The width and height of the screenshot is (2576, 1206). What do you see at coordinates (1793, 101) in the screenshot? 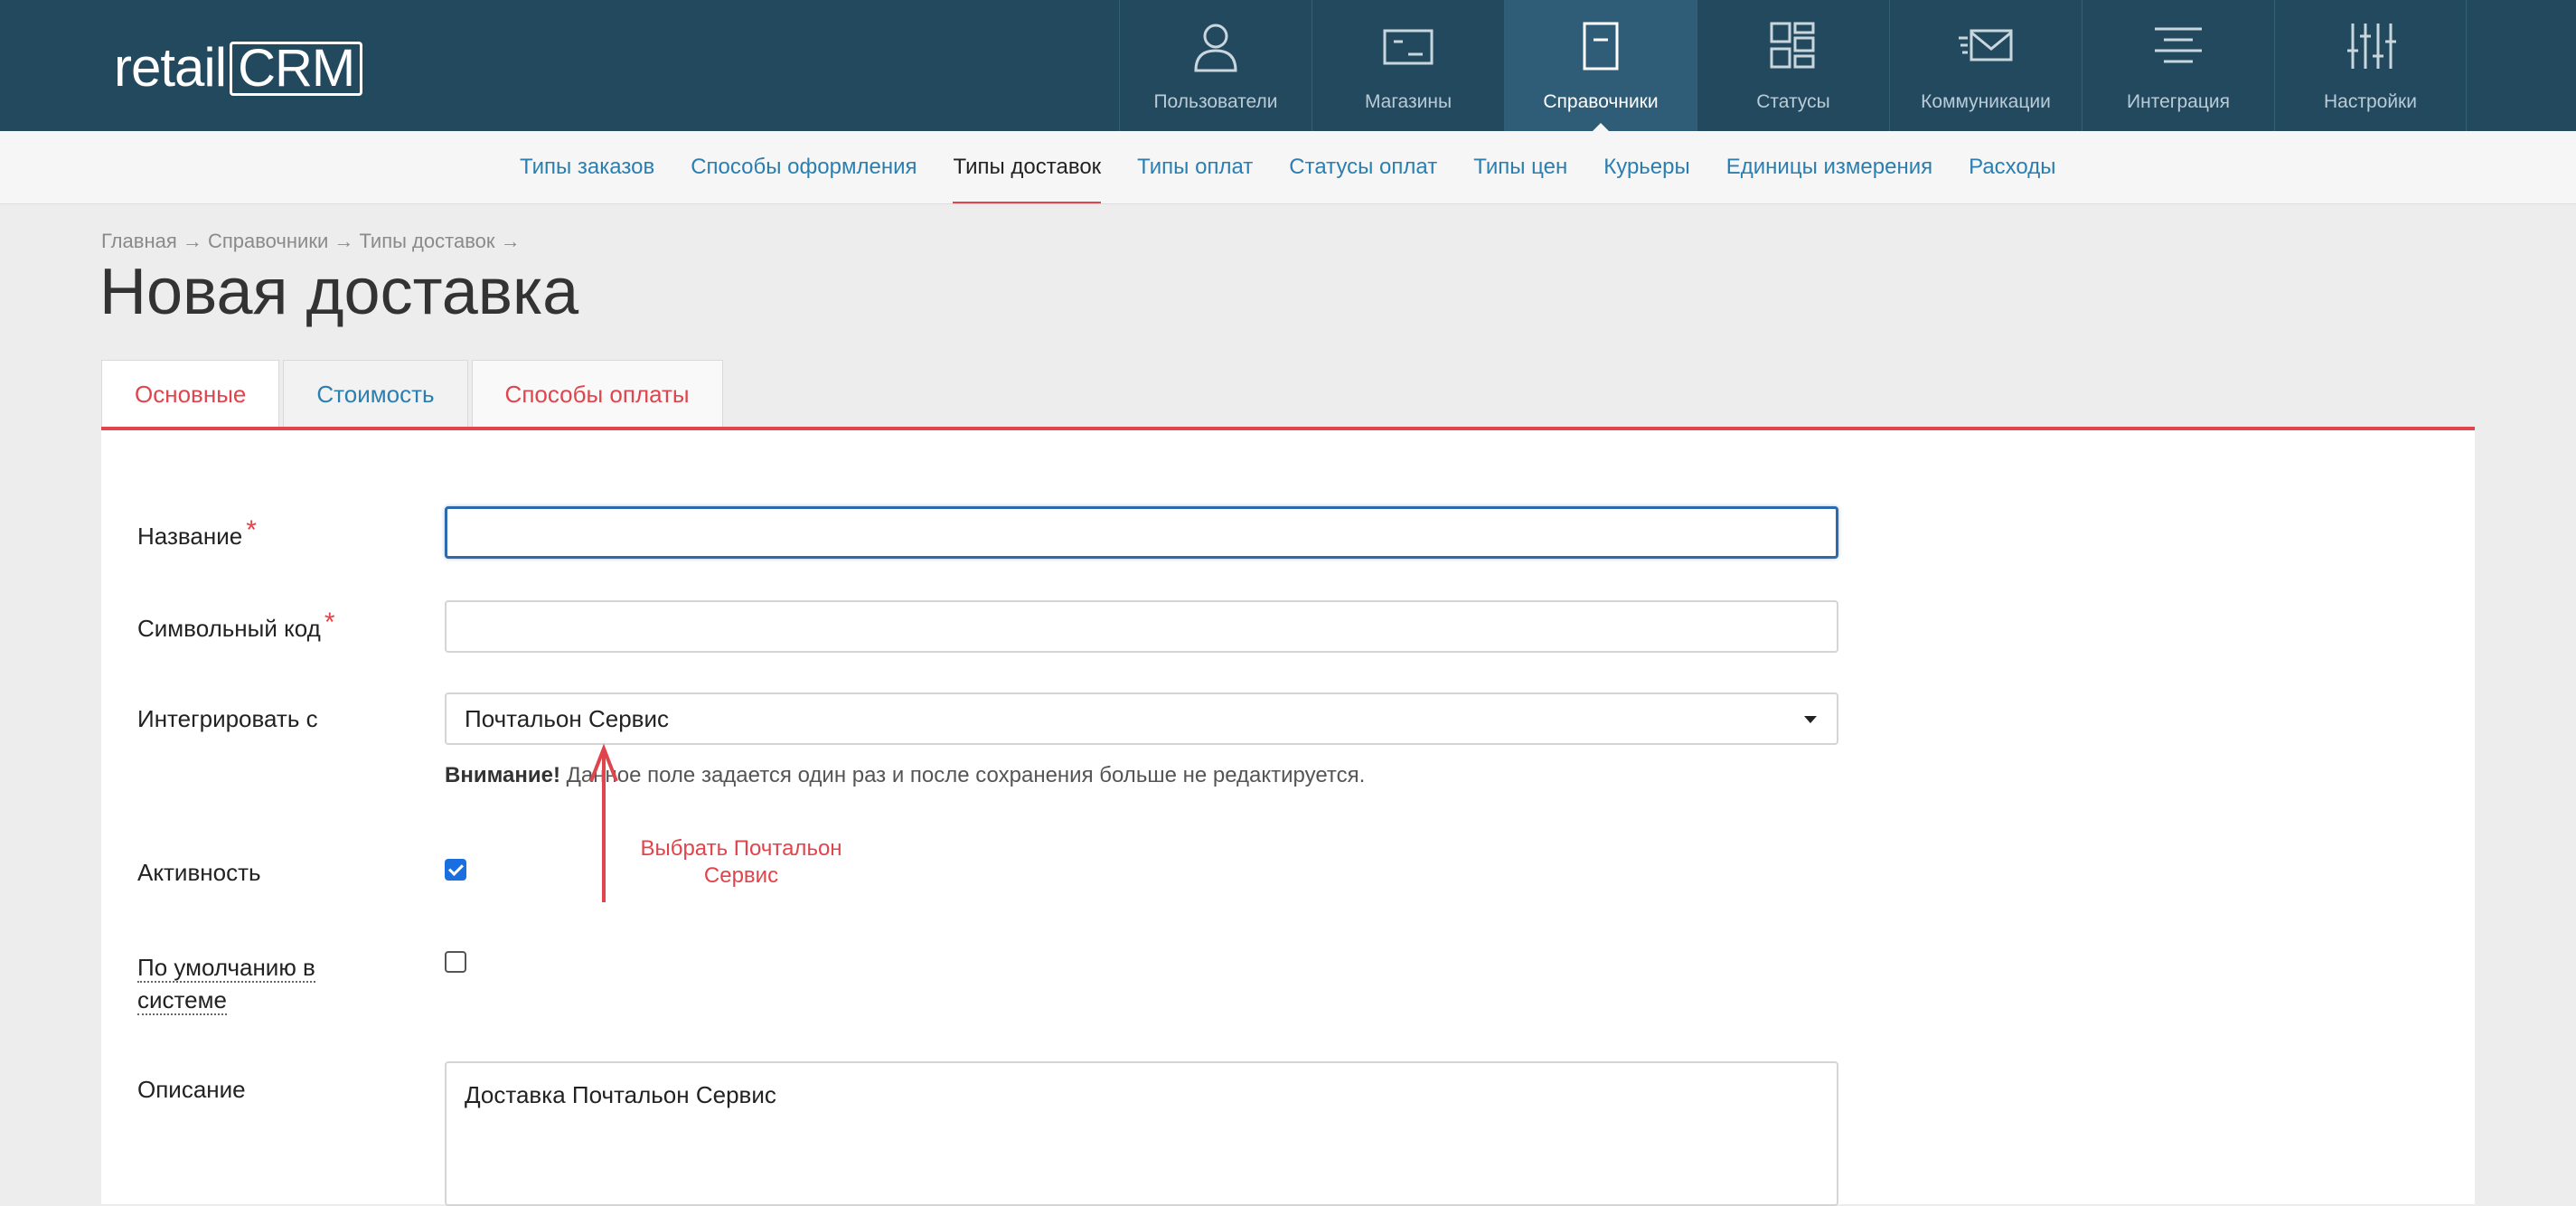
I see `nav-label-statuses: Статусы` at bounding box center [1793, 101].